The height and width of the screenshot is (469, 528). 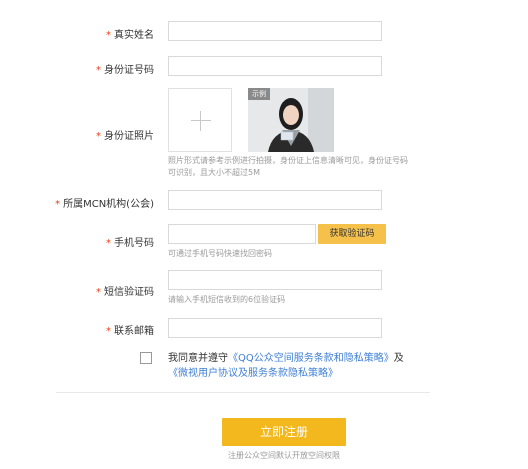 What do you see at coordinates (146, 358) in the screenshot?
I see `agree-checkbox` at bounding box center [146, 358].